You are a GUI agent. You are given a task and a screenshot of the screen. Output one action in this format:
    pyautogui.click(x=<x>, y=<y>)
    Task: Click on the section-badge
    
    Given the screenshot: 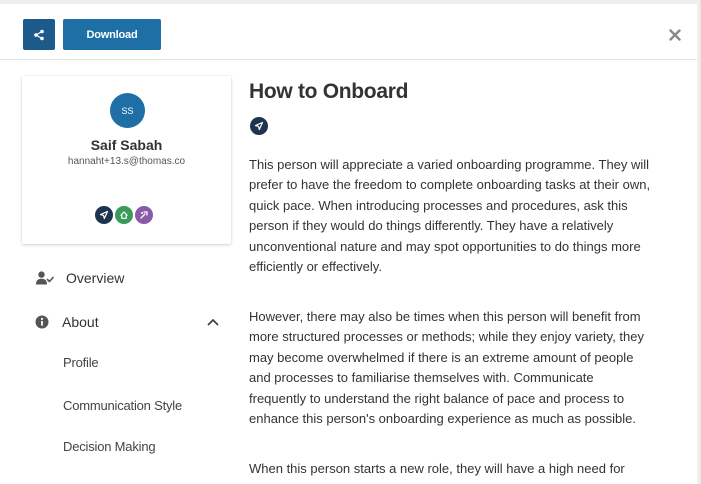 What is the action you would take?
    pyautogui.click(x=259, y=126)
    